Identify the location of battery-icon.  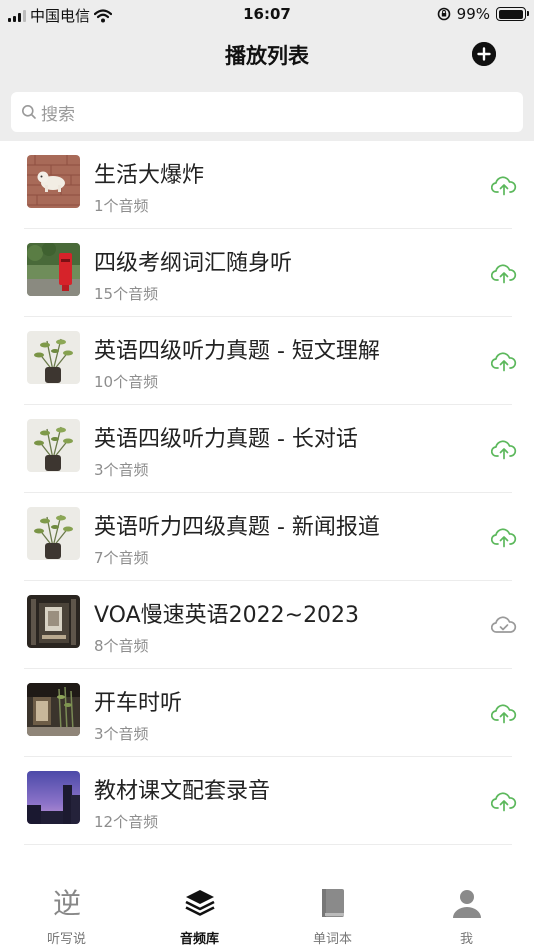
(512, 14).